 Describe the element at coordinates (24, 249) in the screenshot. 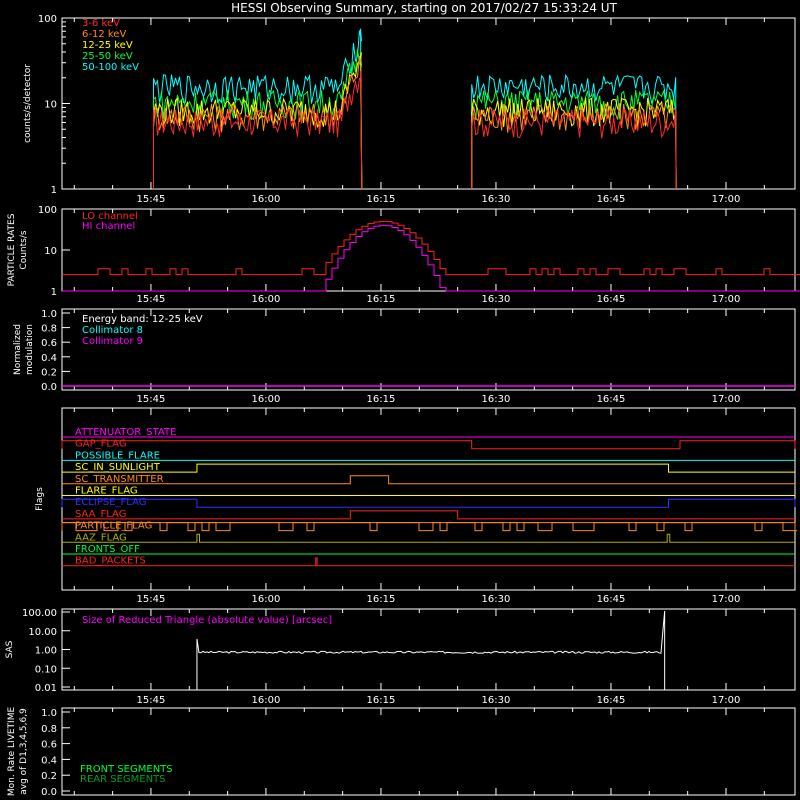

I see `particle-rate-ylabel-2: Counts/s` at that location.